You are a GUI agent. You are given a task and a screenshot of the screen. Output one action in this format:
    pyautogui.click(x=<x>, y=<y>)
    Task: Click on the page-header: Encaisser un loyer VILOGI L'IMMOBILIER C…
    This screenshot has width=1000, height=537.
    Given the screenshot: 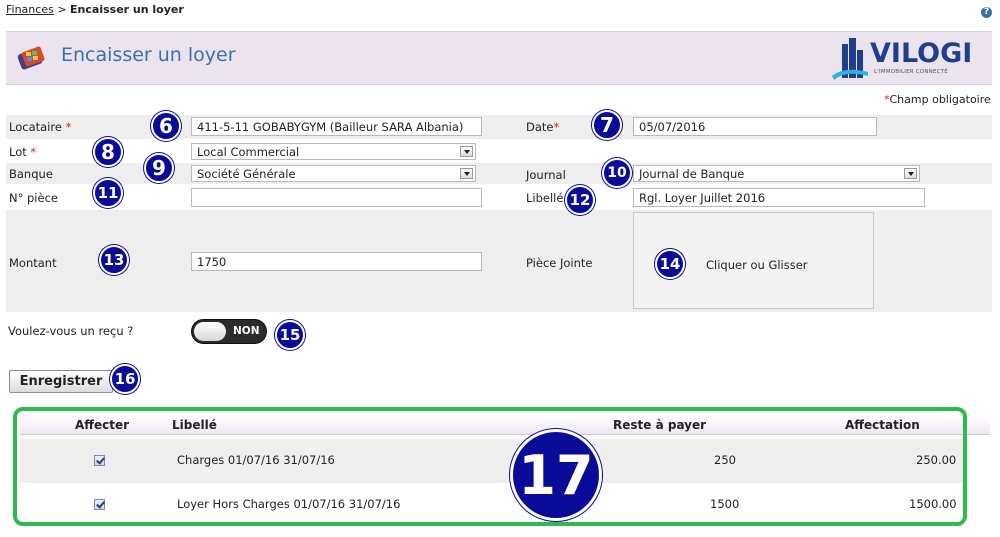 What is the action you would take?
    pyautogui.click(x=499, y=58)
    